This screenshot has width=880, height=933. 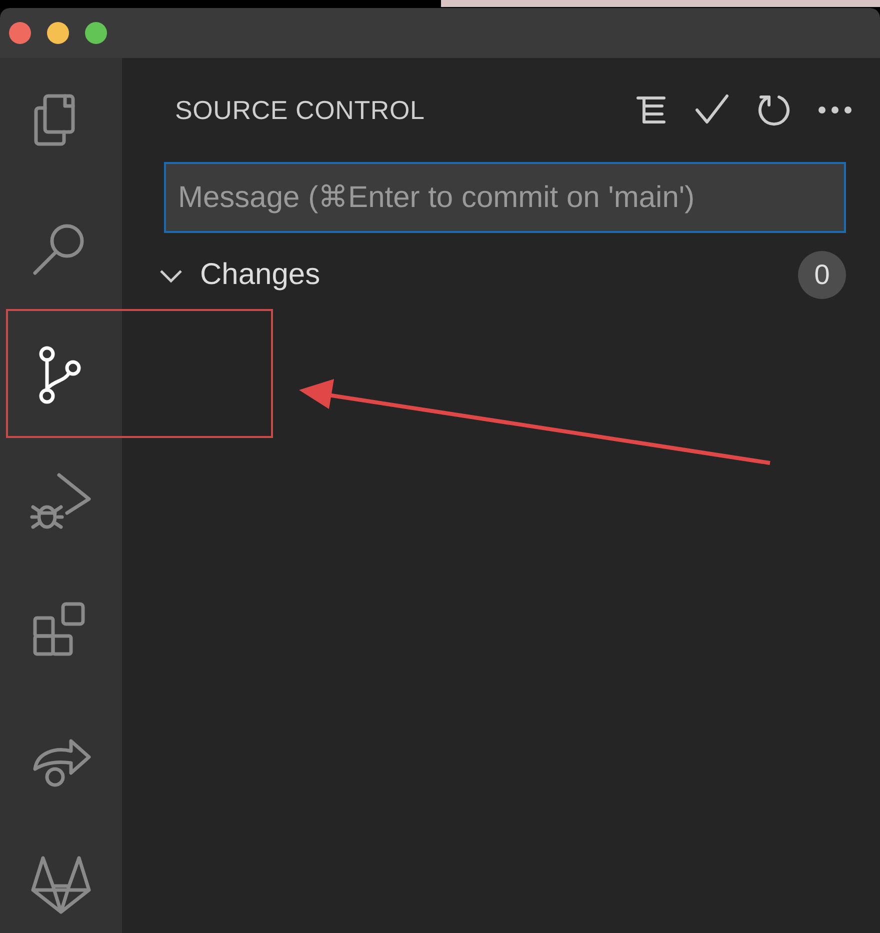 I want to click on count-badge: 0, so click(x=822, y=275).